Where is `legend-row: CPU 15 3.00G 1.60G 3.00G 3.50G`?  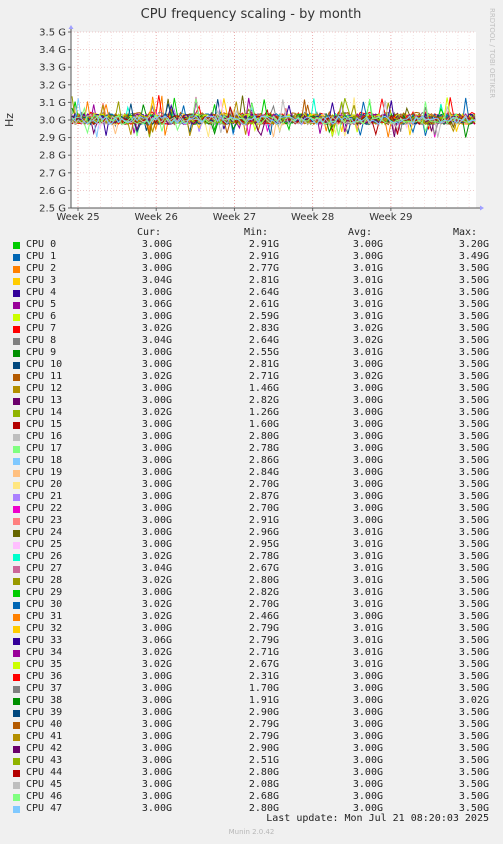
legend-row: CPU 15 3.00G 1.60G 3.00G 3.50G is located at coordinates (251, 425).